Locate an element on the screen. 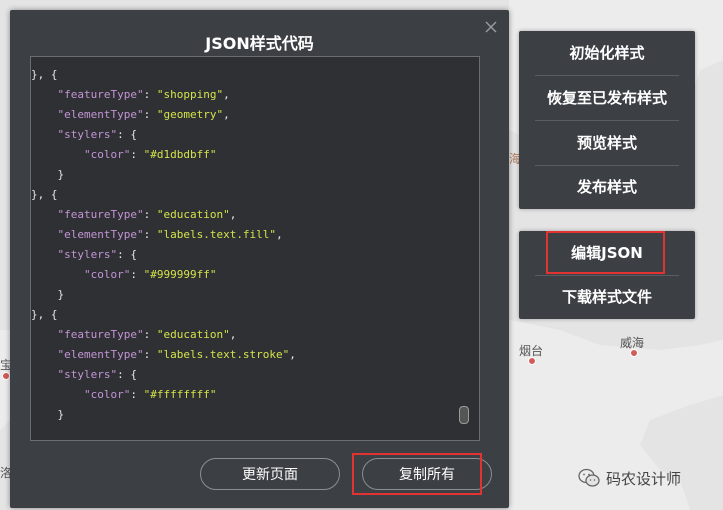  publish-style-button: 发布样式 is located at coordinates (607, 187).